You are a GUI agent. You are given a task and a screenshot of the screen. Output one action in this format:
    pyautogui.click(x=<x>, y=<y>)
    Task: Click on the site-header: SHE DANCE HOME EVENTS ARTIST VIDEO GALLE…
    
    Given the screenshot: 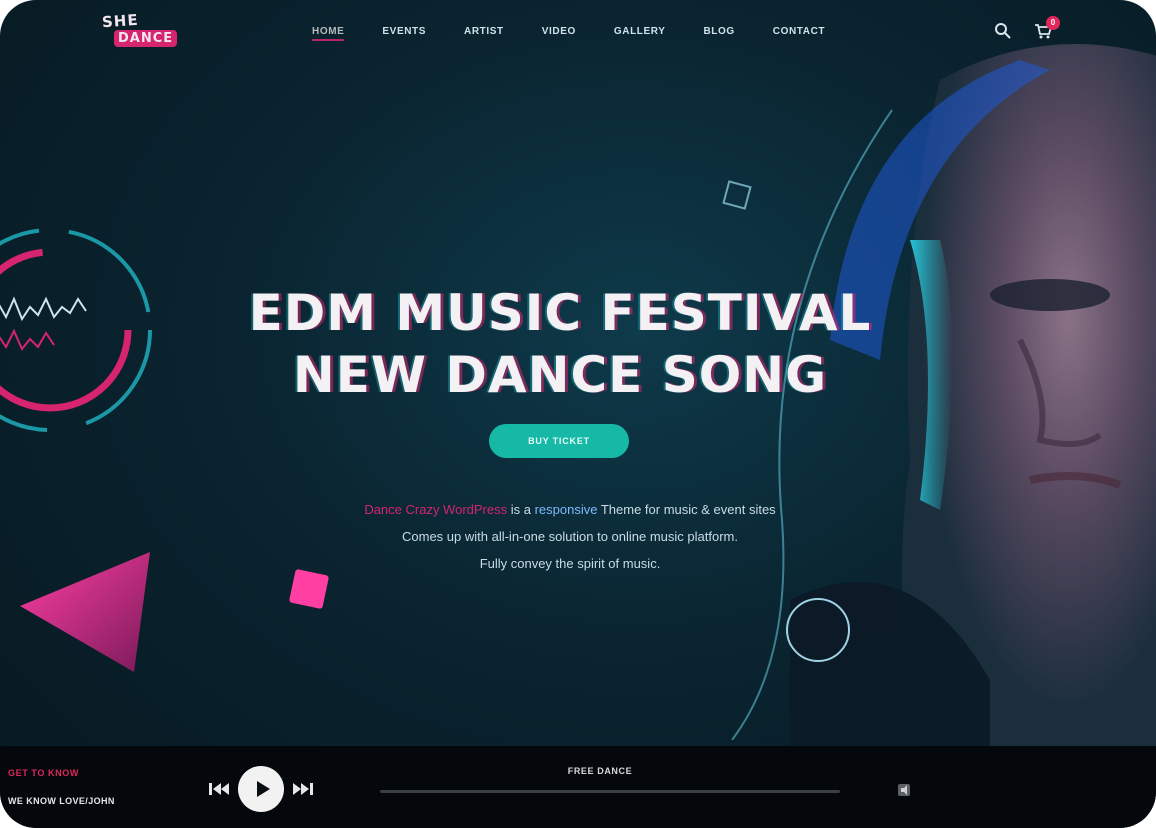 What is the action you would take?
    pyautogui.click(x=578, y=32)
    